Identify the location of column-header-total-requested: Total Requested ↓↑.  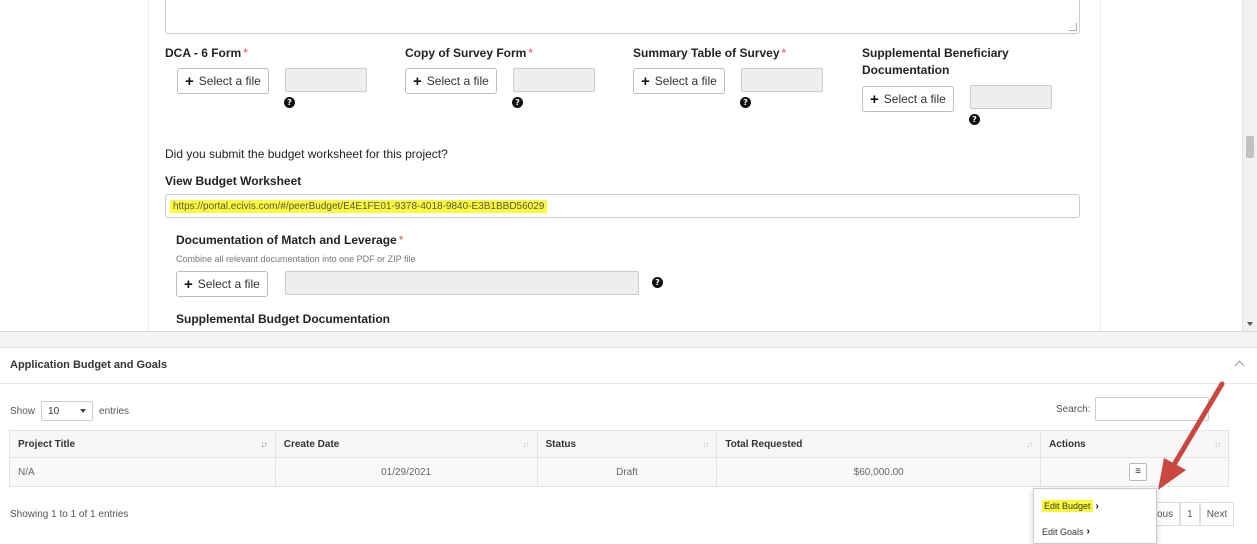
(879, 444).